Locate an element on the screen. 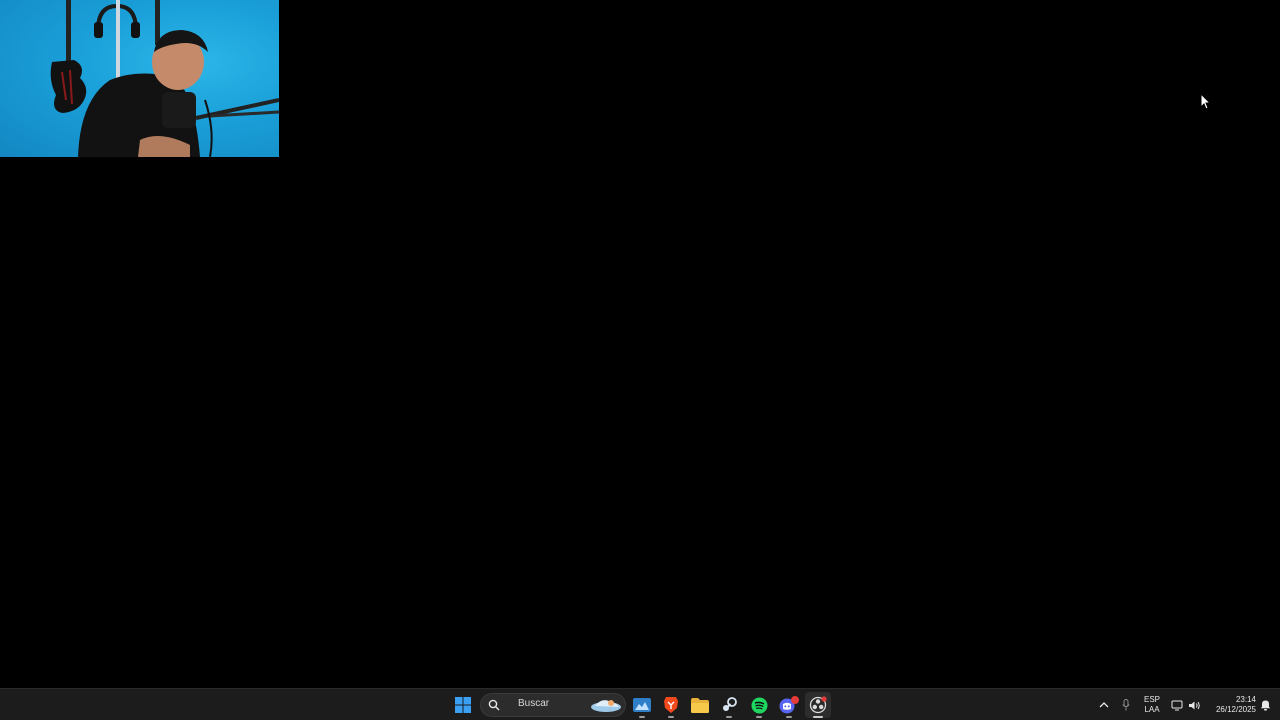  clock: 23:14 26/12/2025 is located at coordinates (1231, 705).